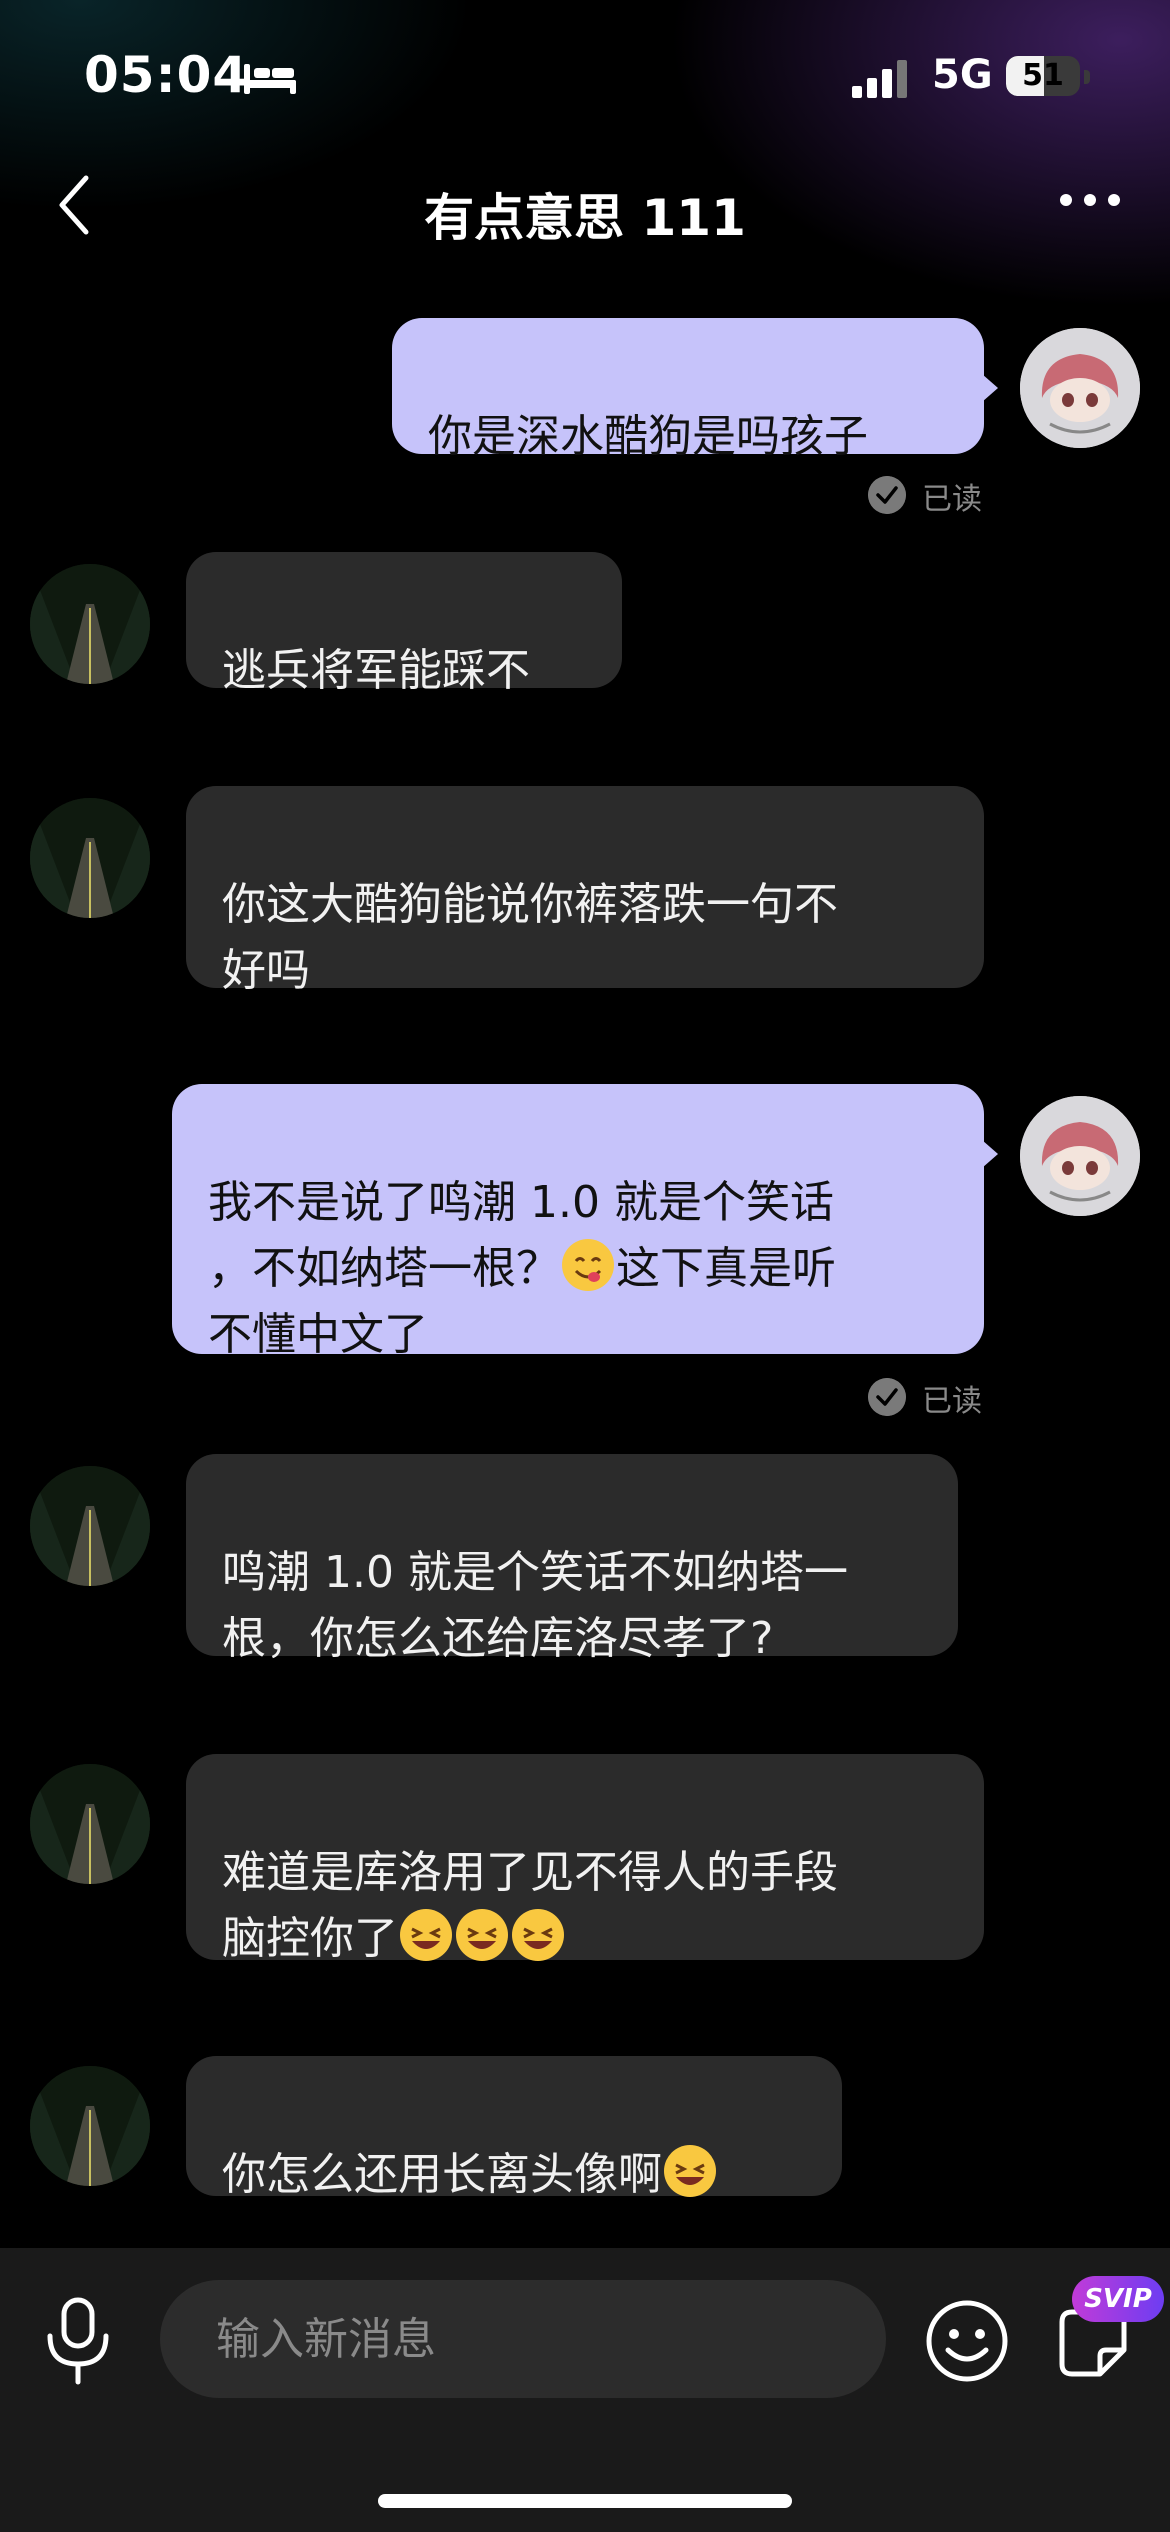 Image resolution: width=1170 pixels, height=2532 pixels. I want to click on emoji-yum-icon, so click(588, 1265).